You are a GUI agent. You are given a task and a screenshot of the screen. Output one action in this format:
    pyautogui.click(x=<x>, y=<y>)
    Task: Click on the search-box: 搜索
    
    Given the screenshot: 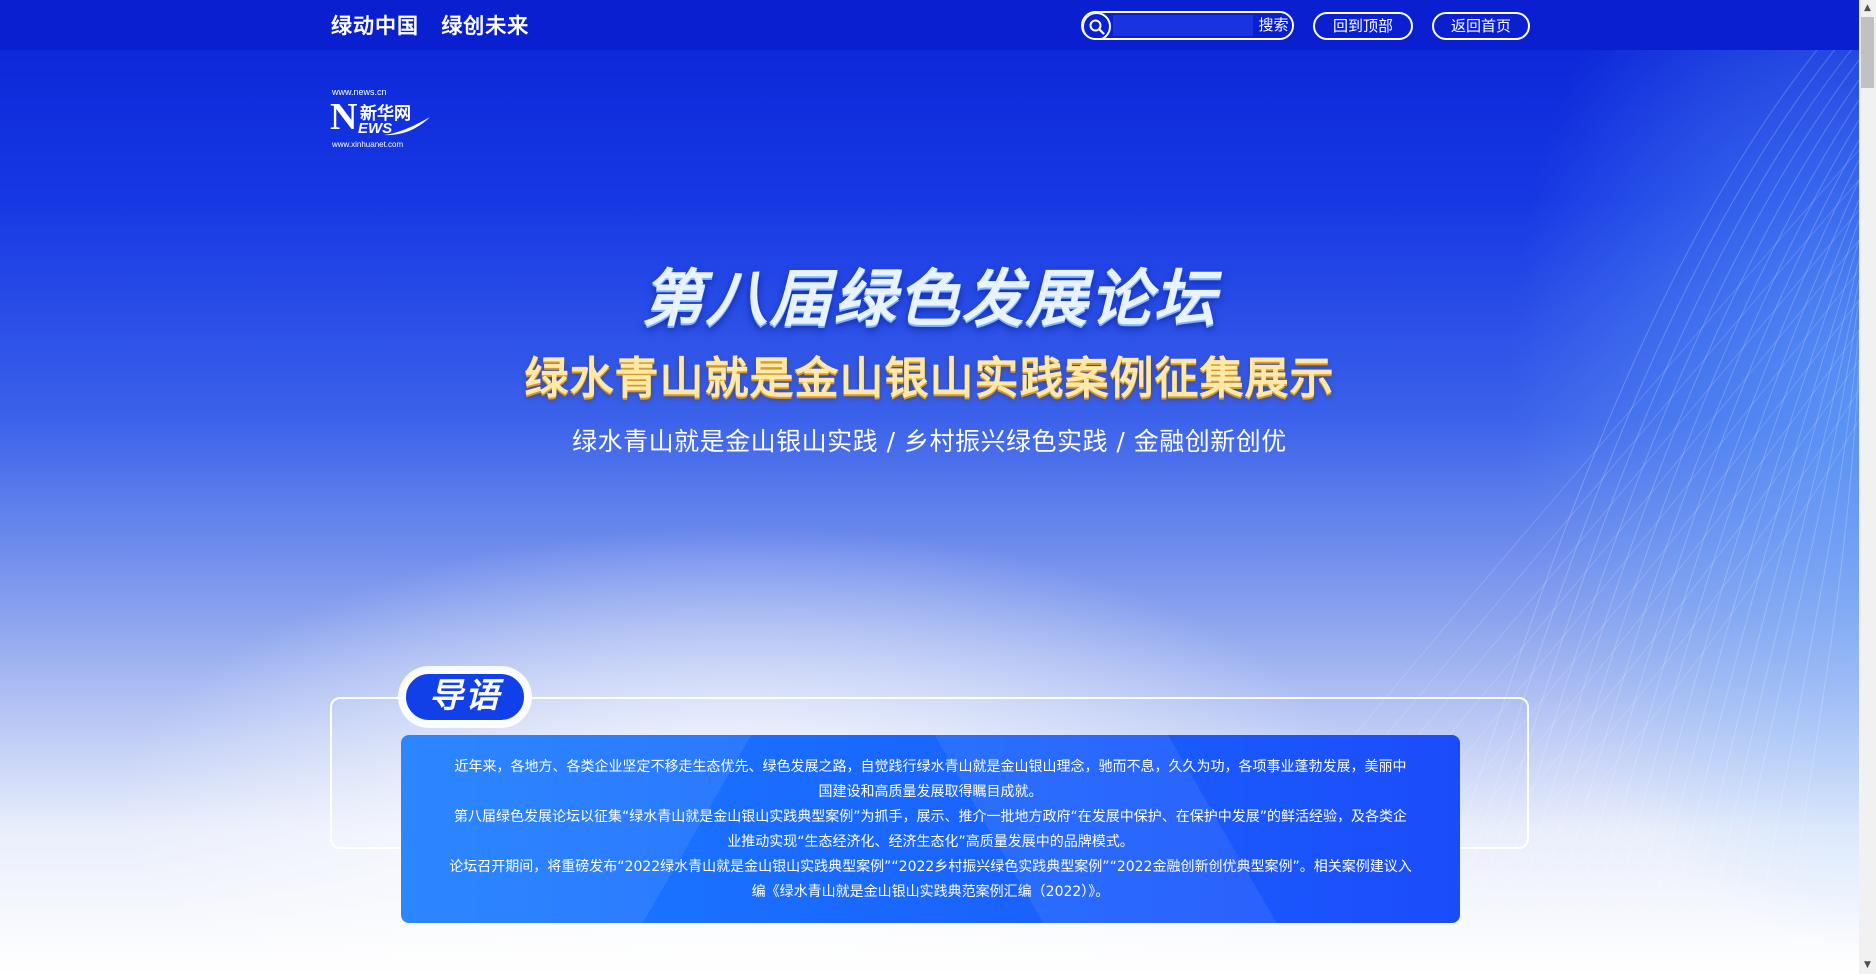 What is the action you would take?
    pyautogui.click(x=1187, y=25)
    